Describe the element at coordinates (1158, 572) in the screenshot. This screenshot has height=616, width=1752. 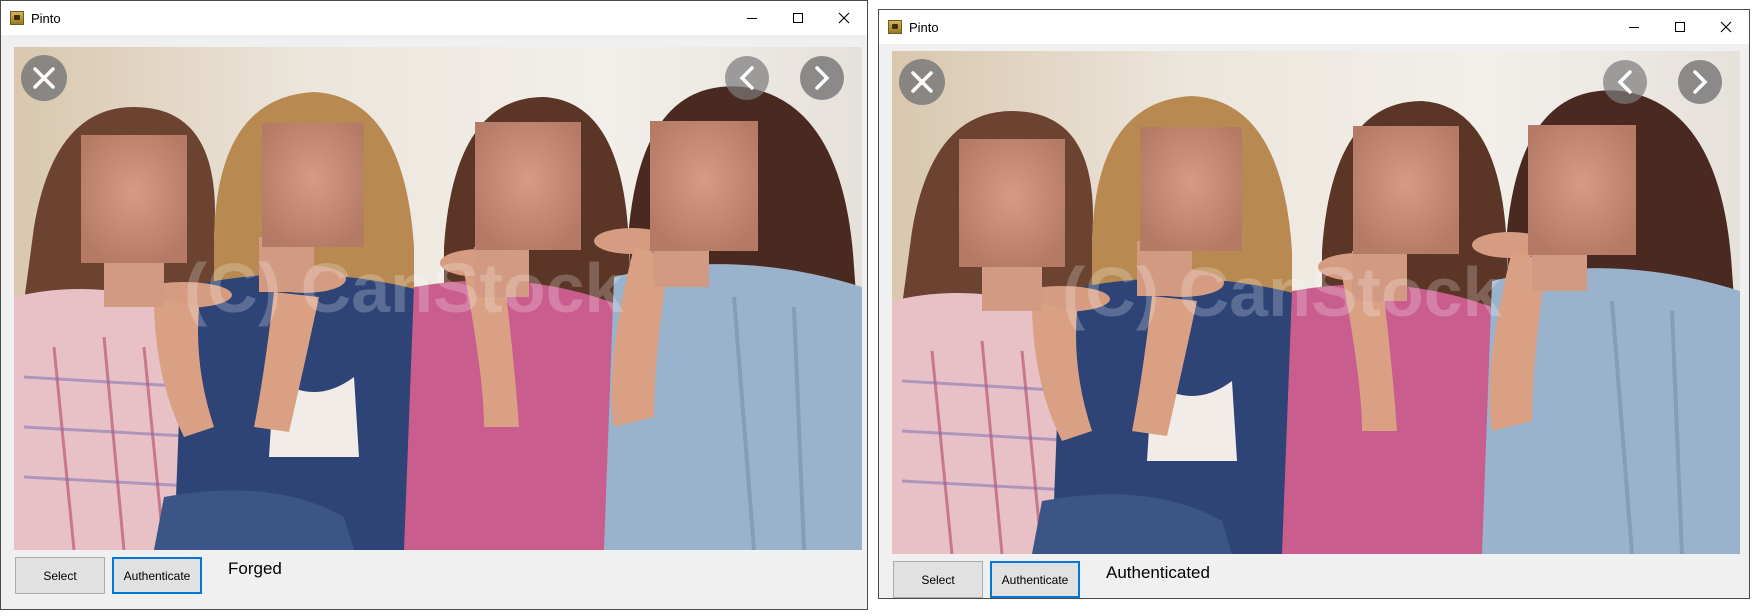
I see `result-label: Authenticated` at that location.